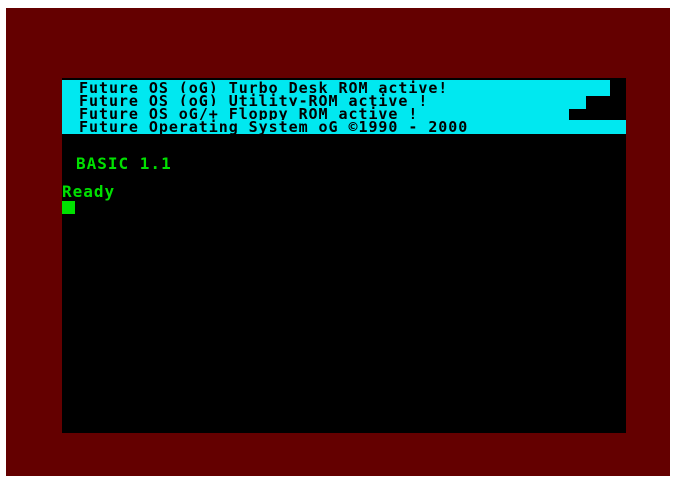 Image resolution: width=675 pixels, height=477 pixels. Describe the element at coordinates (124, 163) in the screenshot. I see `basic-version-text: BASIC 1.1` at that location.